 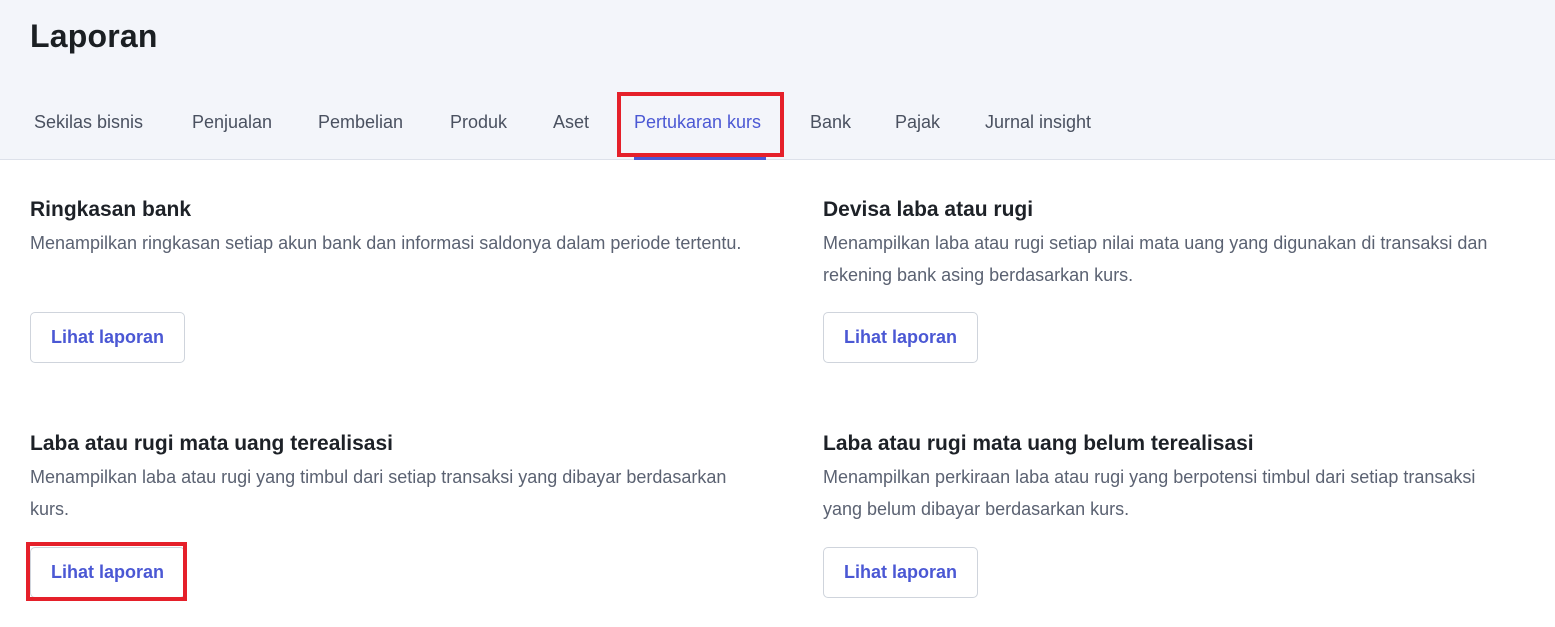 What do you see at coordinates (232, 122) in the screenshot?
I see `tab-penjualan: Penjualan` at bounding box center [232, 122].